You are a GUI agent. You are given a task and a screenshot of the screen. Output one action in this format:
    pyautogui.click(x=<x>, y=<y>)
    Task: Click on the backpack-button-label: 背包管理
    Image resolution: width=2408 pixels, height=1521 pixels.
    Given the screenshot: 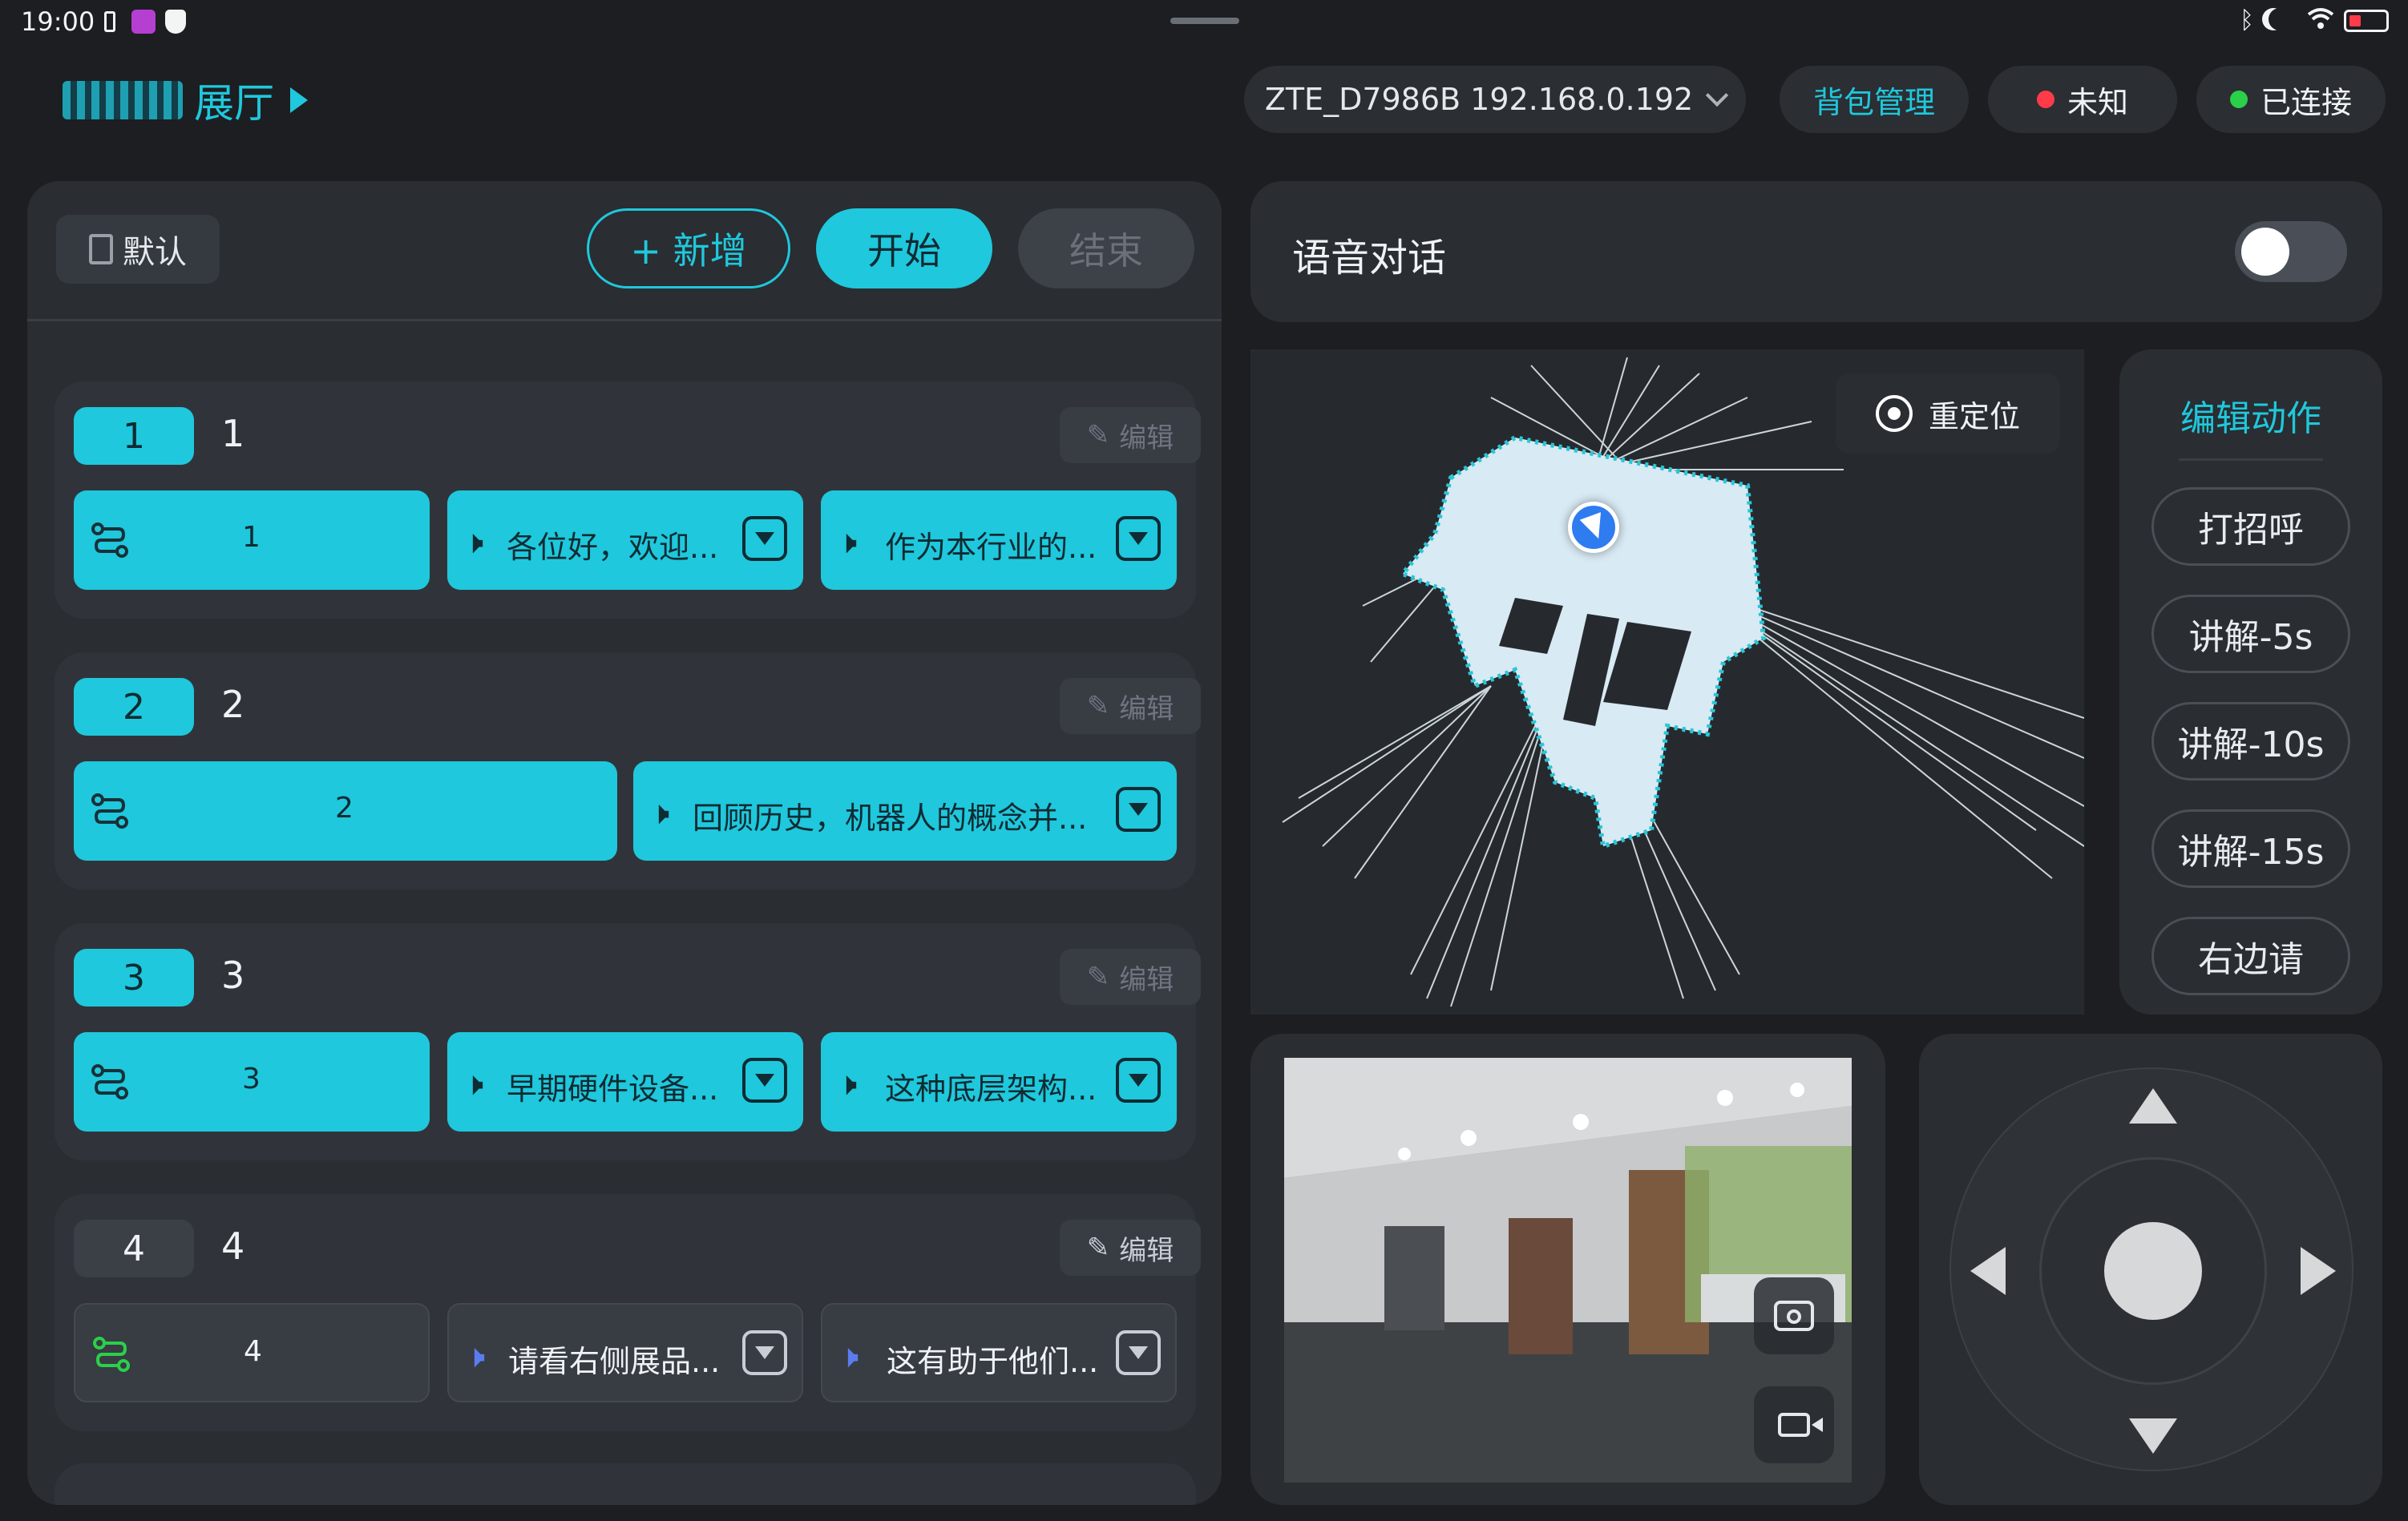 What is the action you would take?
    pyautogui.click(x=1873, y=102)
    